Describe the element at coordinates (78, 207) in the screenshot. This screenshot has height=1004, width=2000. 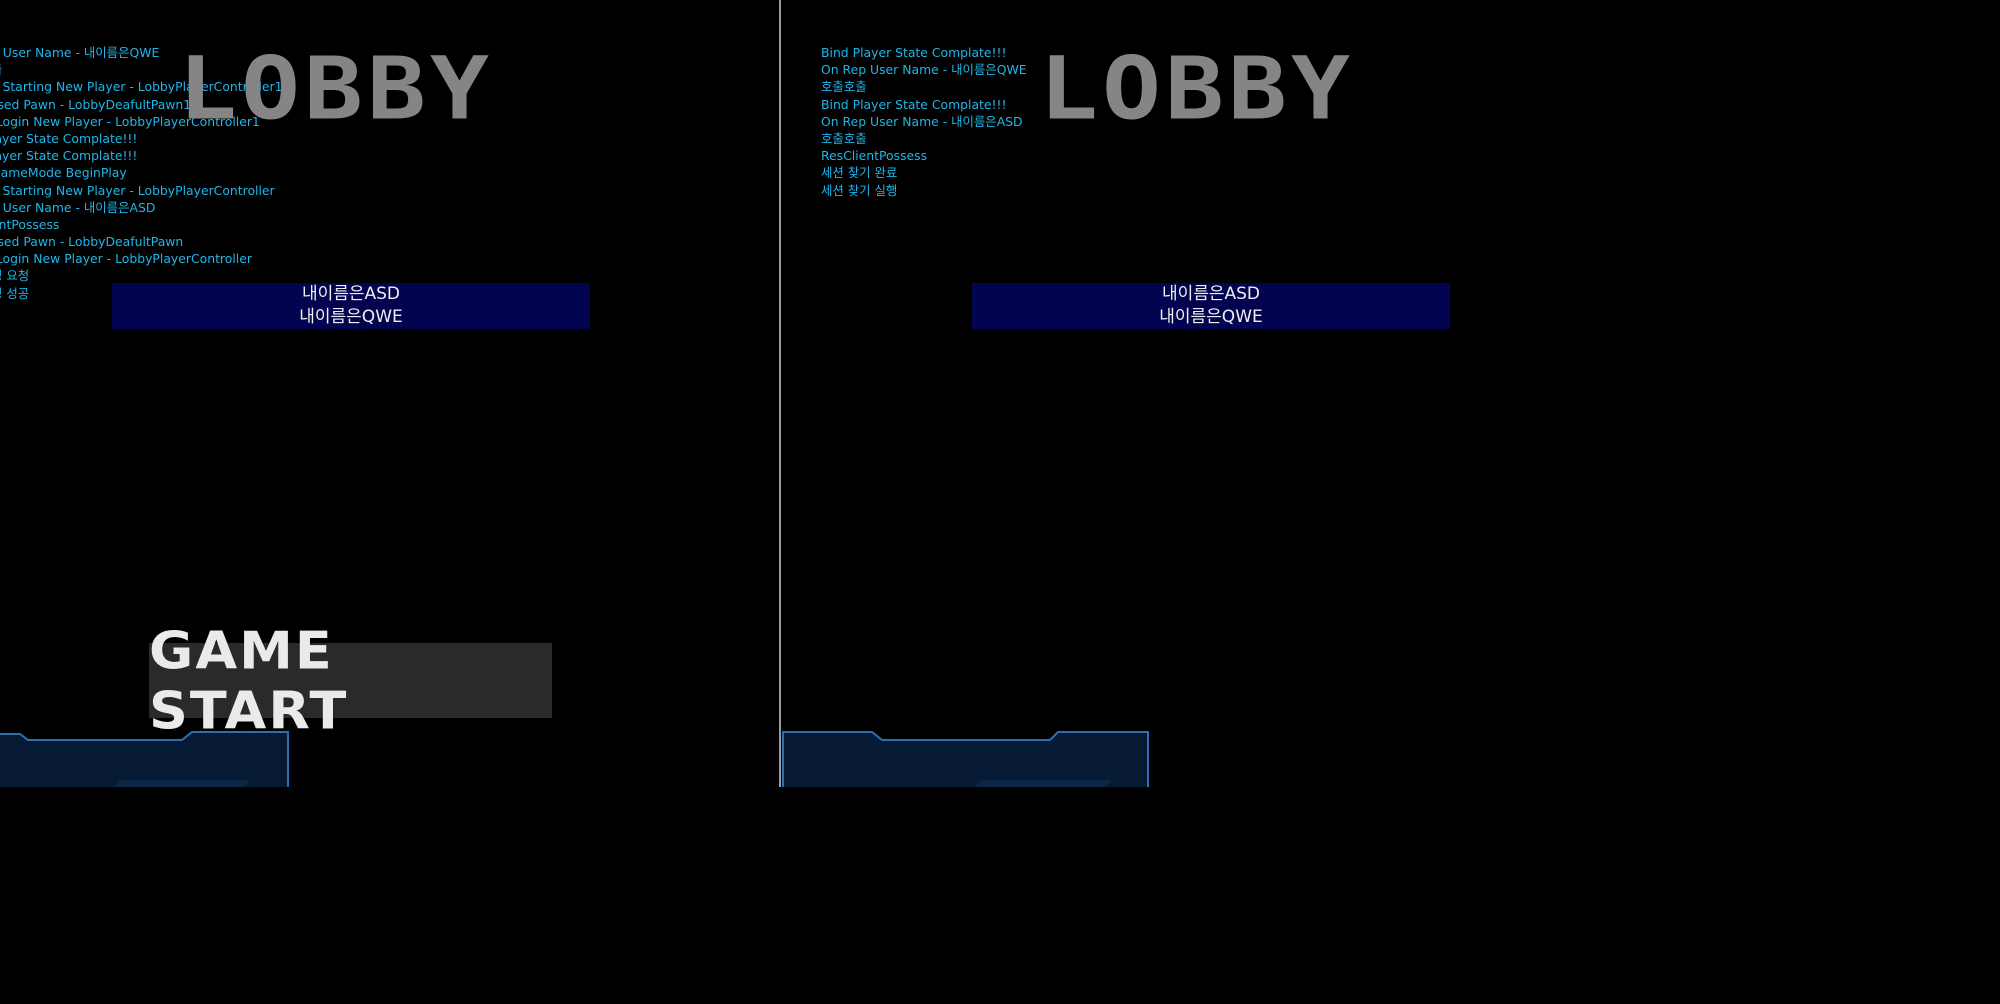
I see `log-line: p User Name - 내이름은ASD` at that location.